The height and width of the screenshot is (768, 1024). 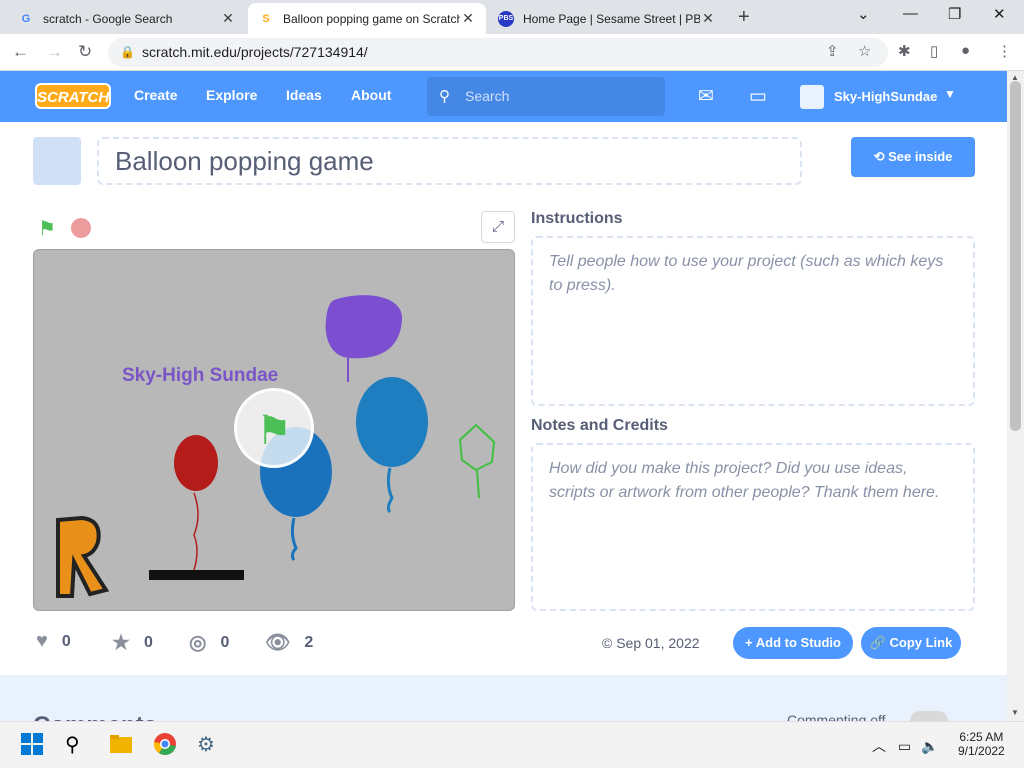 I want to click on close-window-button: ✕, so click(x=999, y=14).